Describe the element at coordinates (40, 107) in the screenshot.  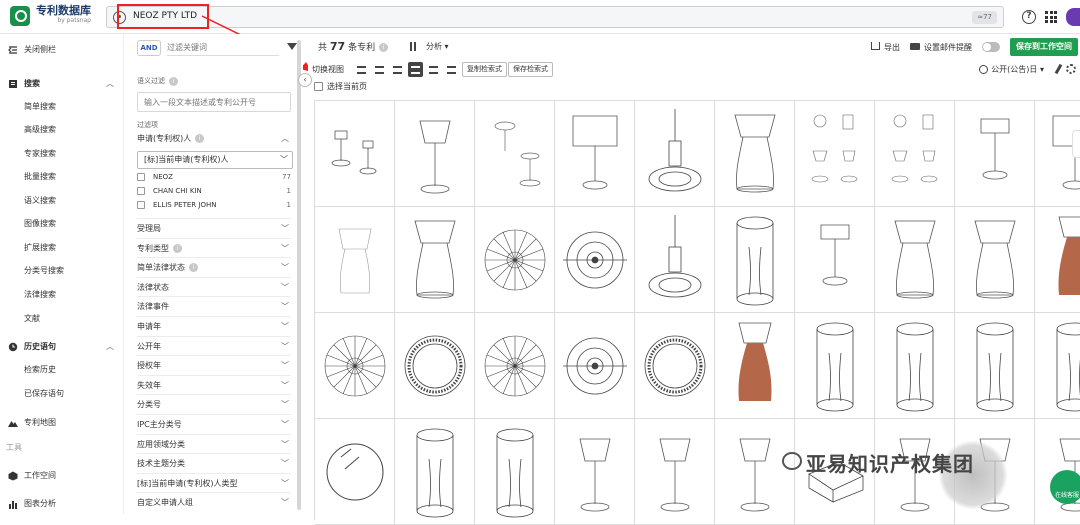
I see `sidebar-item-simple-search: 简单搜索` at that location.